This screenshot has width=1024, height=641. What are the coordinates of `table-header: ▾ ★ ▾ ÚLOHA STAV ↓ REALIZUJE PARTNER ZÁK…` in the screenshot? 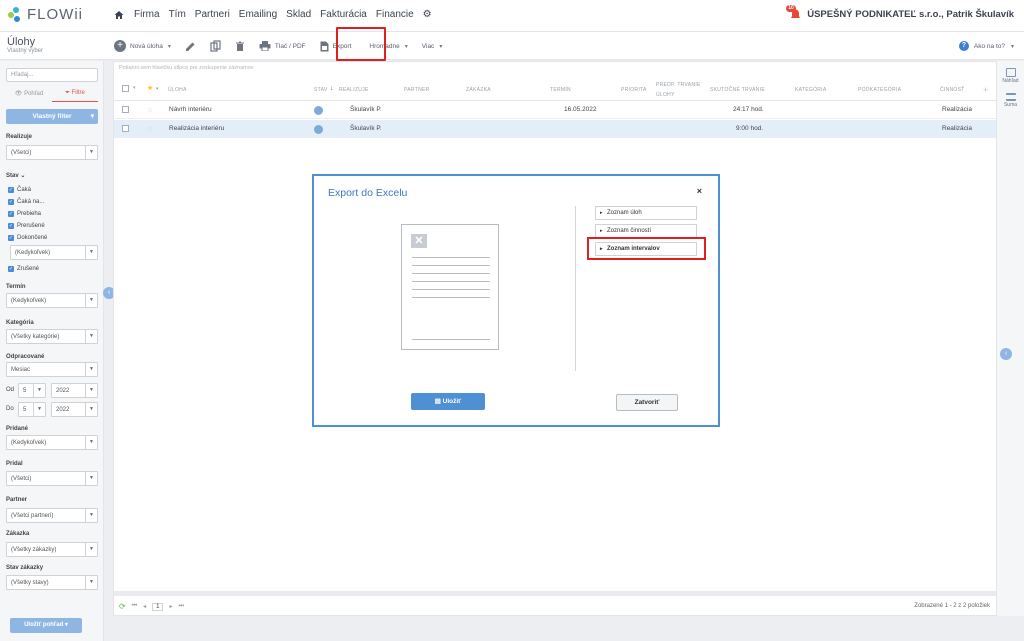 It's located at (555, 90).